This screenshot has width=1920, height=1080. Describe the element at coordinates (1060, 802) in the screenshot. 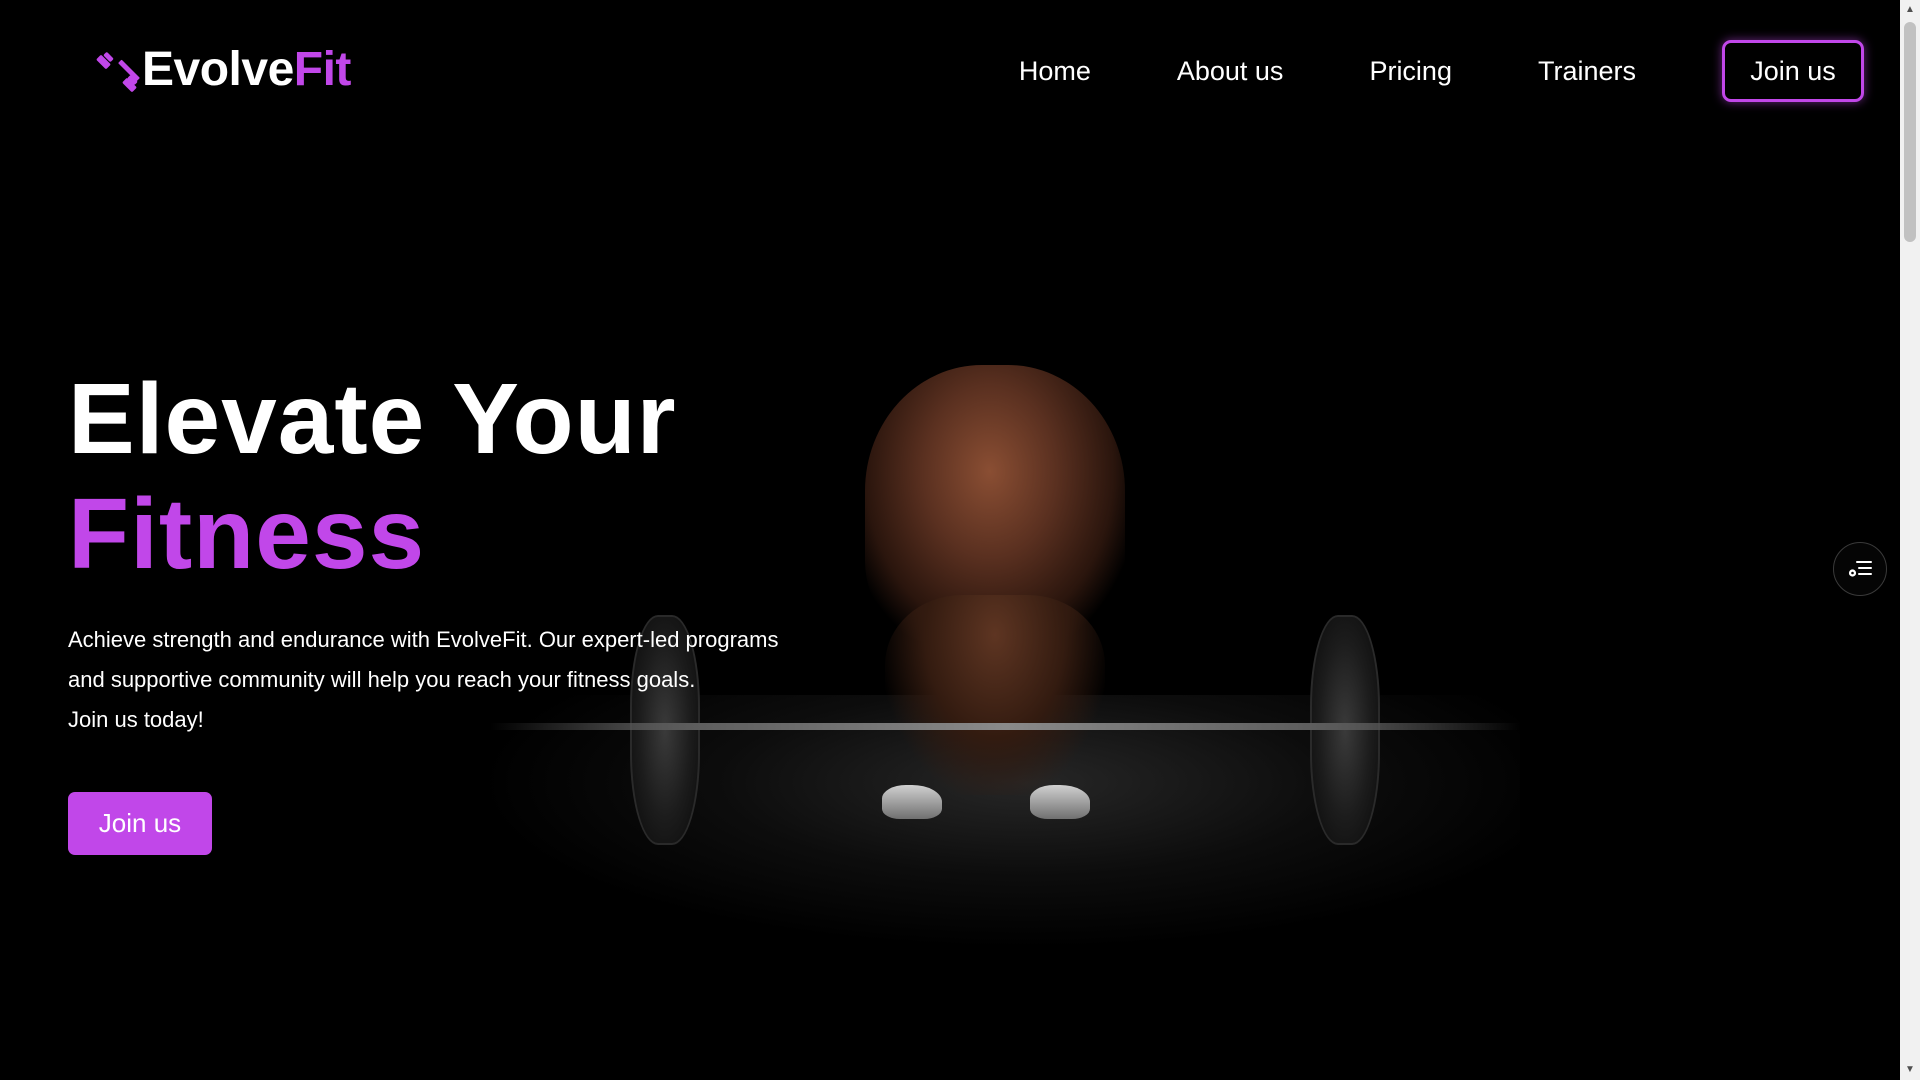

I see `athlete-shoe-right` at that location.